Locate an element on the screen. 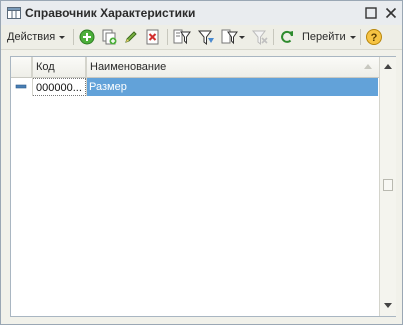 This screenshot has width=403, height=325. edit-icon is located at coordinates (131, 37).